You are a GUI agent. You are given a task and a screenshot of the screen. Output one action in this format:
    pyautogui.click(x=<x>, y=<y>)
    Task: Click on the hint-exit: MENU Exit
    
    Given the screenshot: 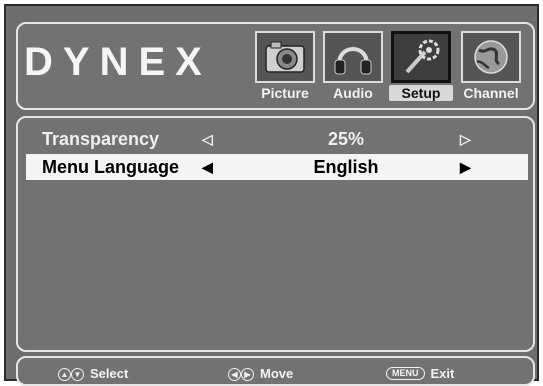 What is the action you would take?
    pyautogui.click(x=420, y=373)
    